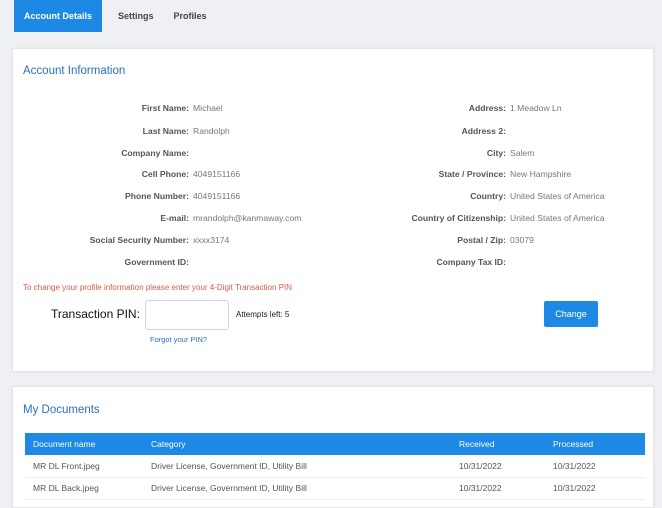 The height and width of the screenshot is (508, 662). Describe the element at coordinates (211, 131) in the screenshot. I see `last-name-value: Randolph` at that location.